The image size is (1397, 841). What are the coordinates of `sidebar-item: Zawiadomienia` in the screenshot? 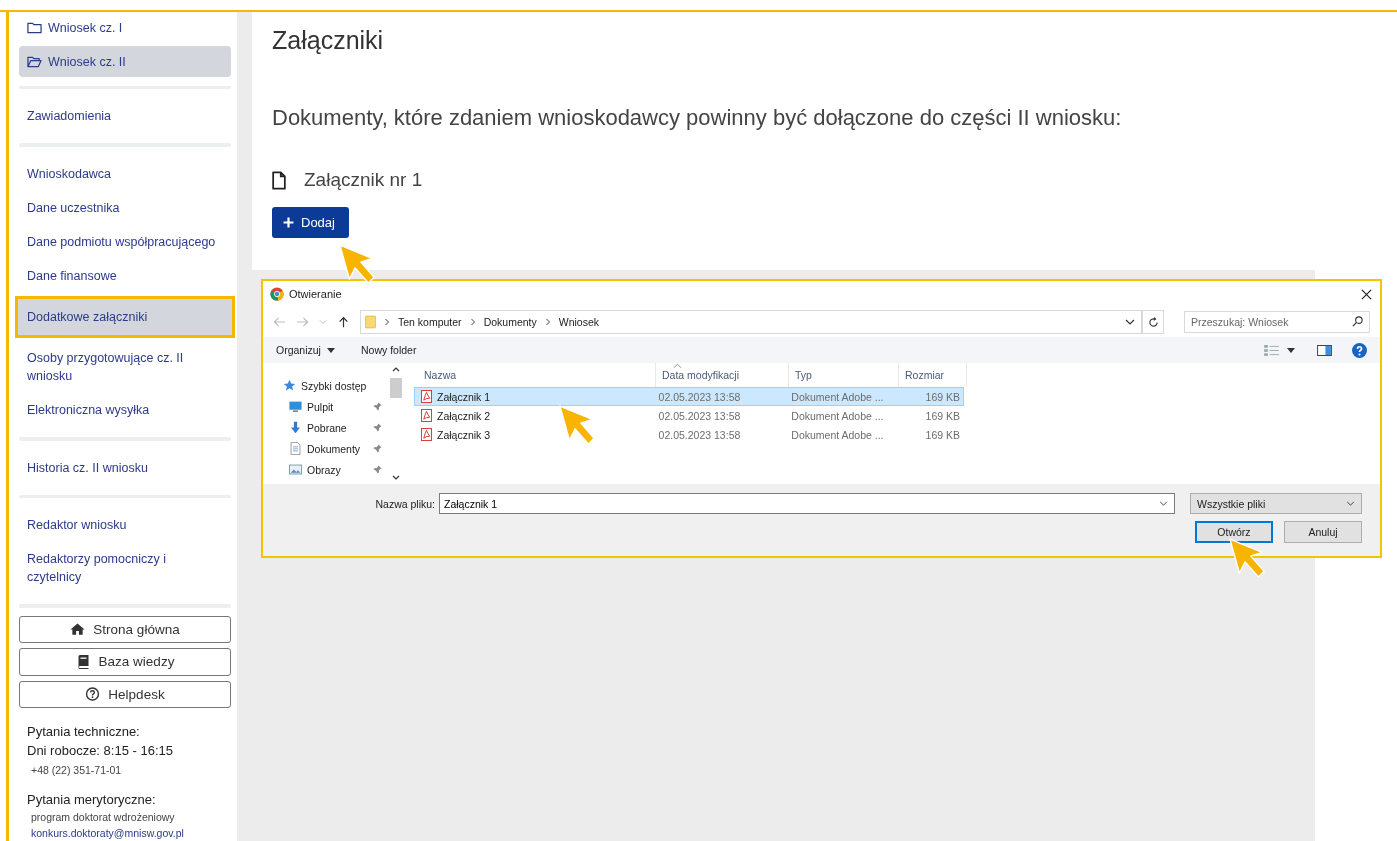 It's located at (125, 116).